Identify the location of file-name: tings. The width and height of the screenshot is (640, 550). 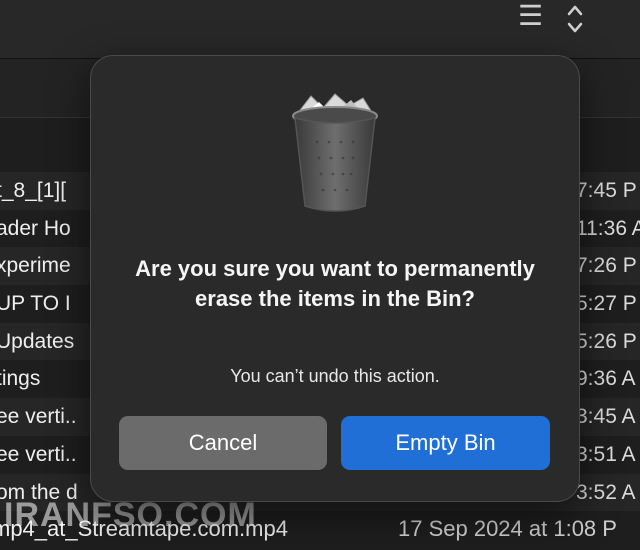
(20, 379).